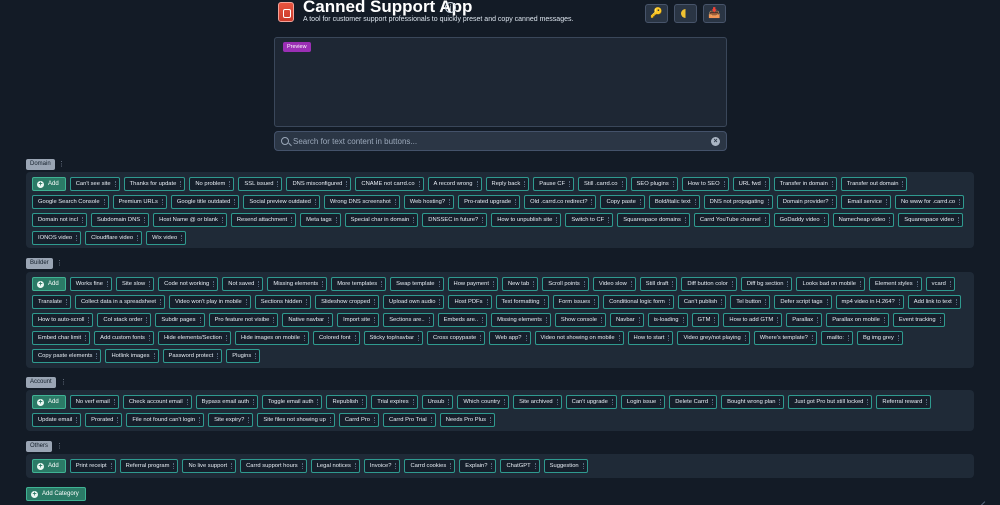 The height and width of the screenshot is (505, 1000). Describe the element at coordinates (879, 338) in the screenshot. I see `canned-message-button: Bg img grey` at that location.